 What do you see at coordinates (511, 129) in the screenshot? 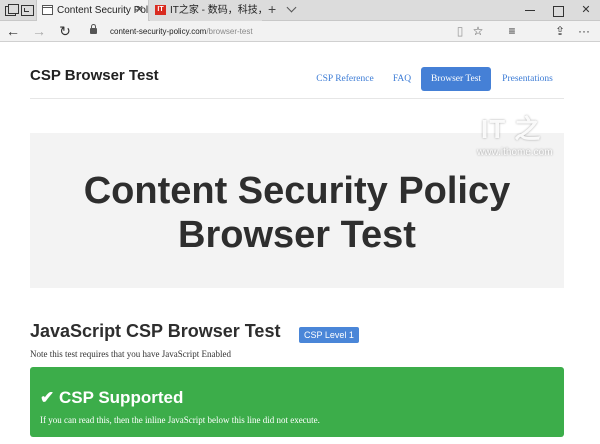
I see `ithome-logo: IT 之` at bounding box center [511, 129].